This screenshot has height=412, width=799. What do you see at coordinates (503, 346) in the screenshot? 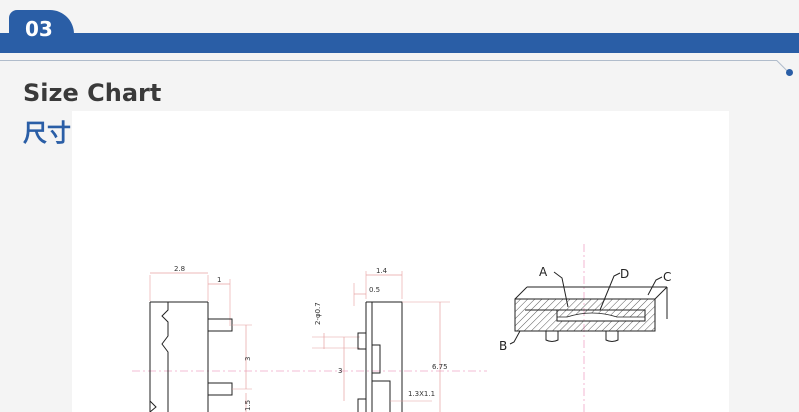
I see `label-b: B` at bounding box center [503, 346].